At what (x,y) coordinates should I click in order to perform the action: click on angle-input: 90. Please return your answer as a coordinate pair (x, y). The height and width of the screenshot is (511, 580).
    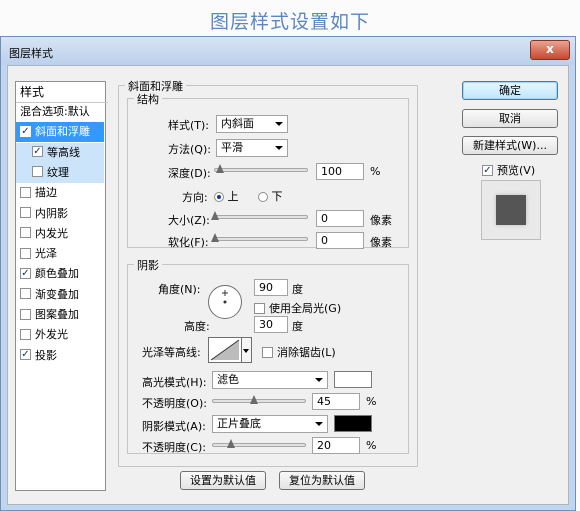
    Looking at the image, I should click on (271, 287).